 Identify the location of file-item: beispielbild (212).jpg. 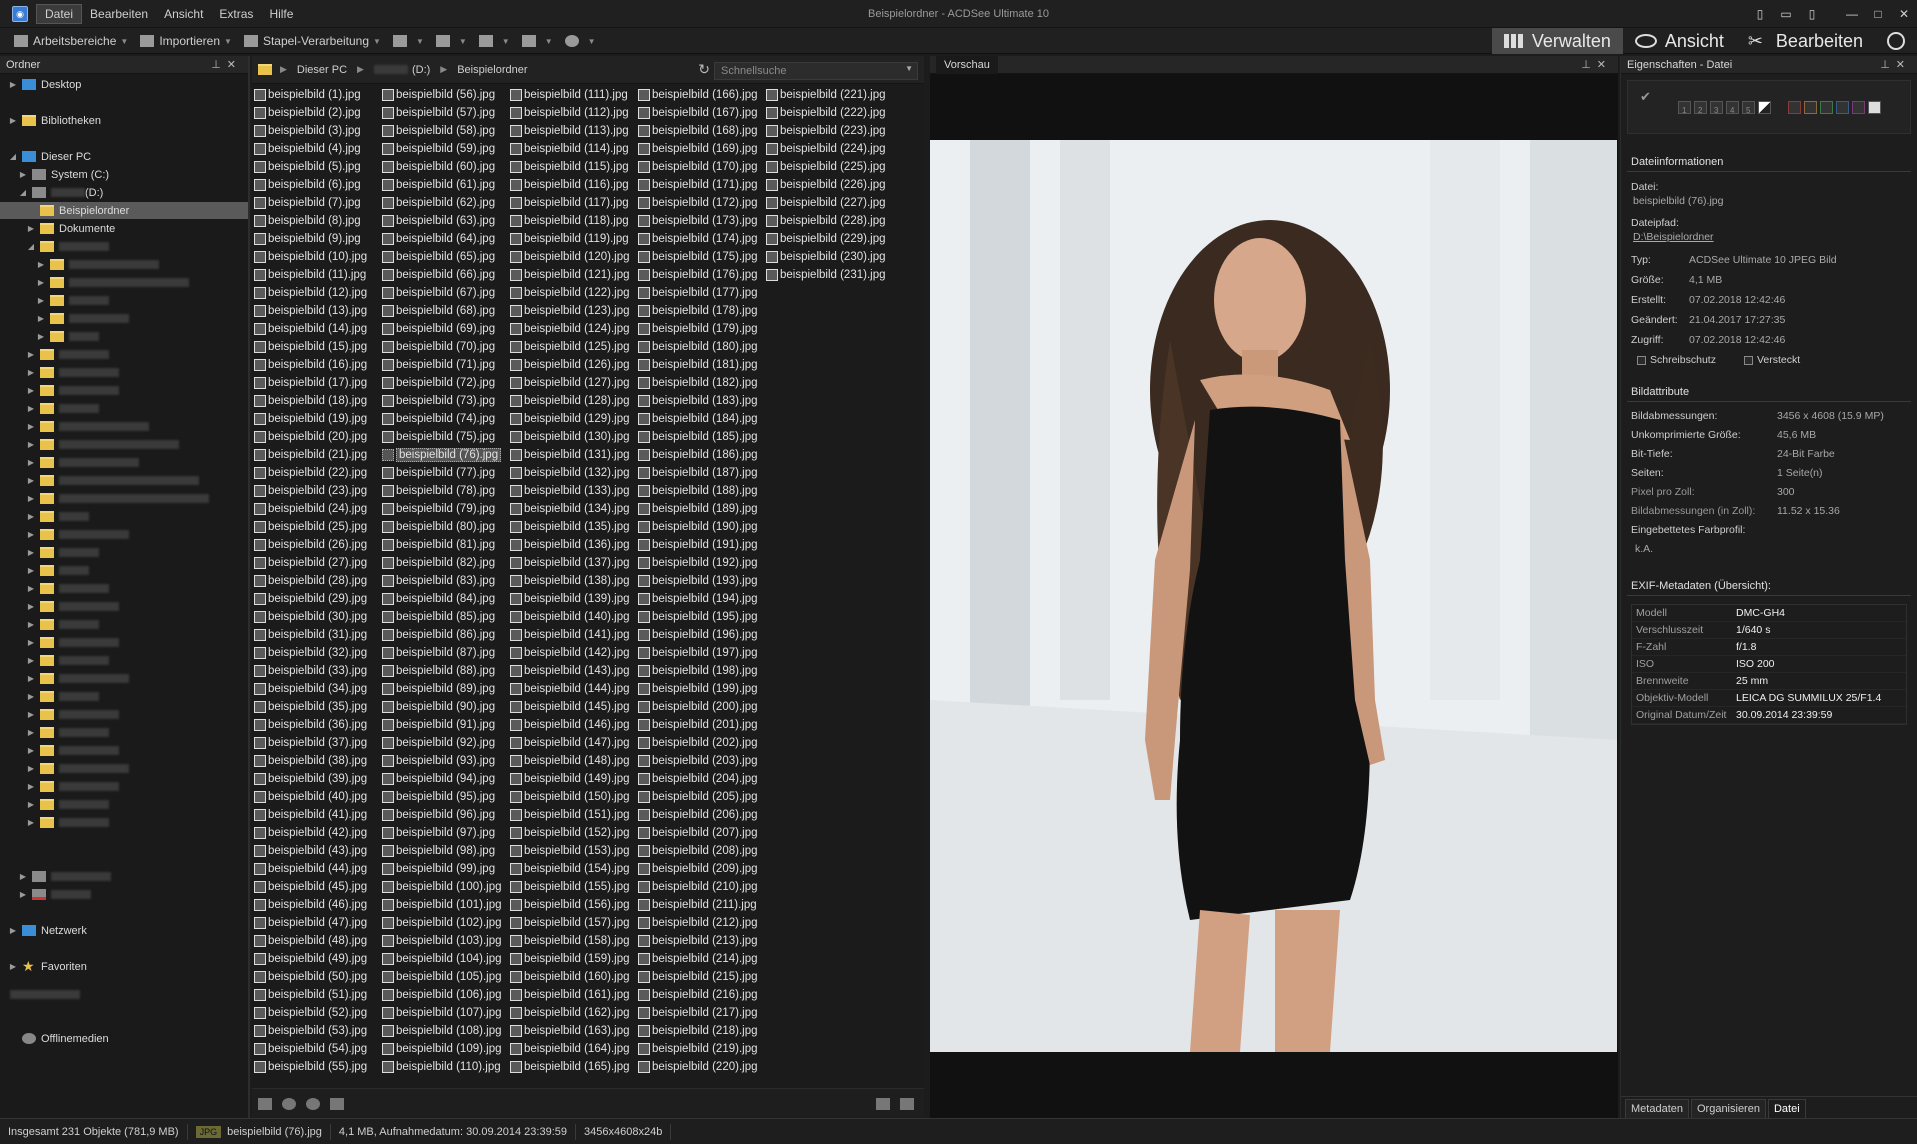
(702, 923).